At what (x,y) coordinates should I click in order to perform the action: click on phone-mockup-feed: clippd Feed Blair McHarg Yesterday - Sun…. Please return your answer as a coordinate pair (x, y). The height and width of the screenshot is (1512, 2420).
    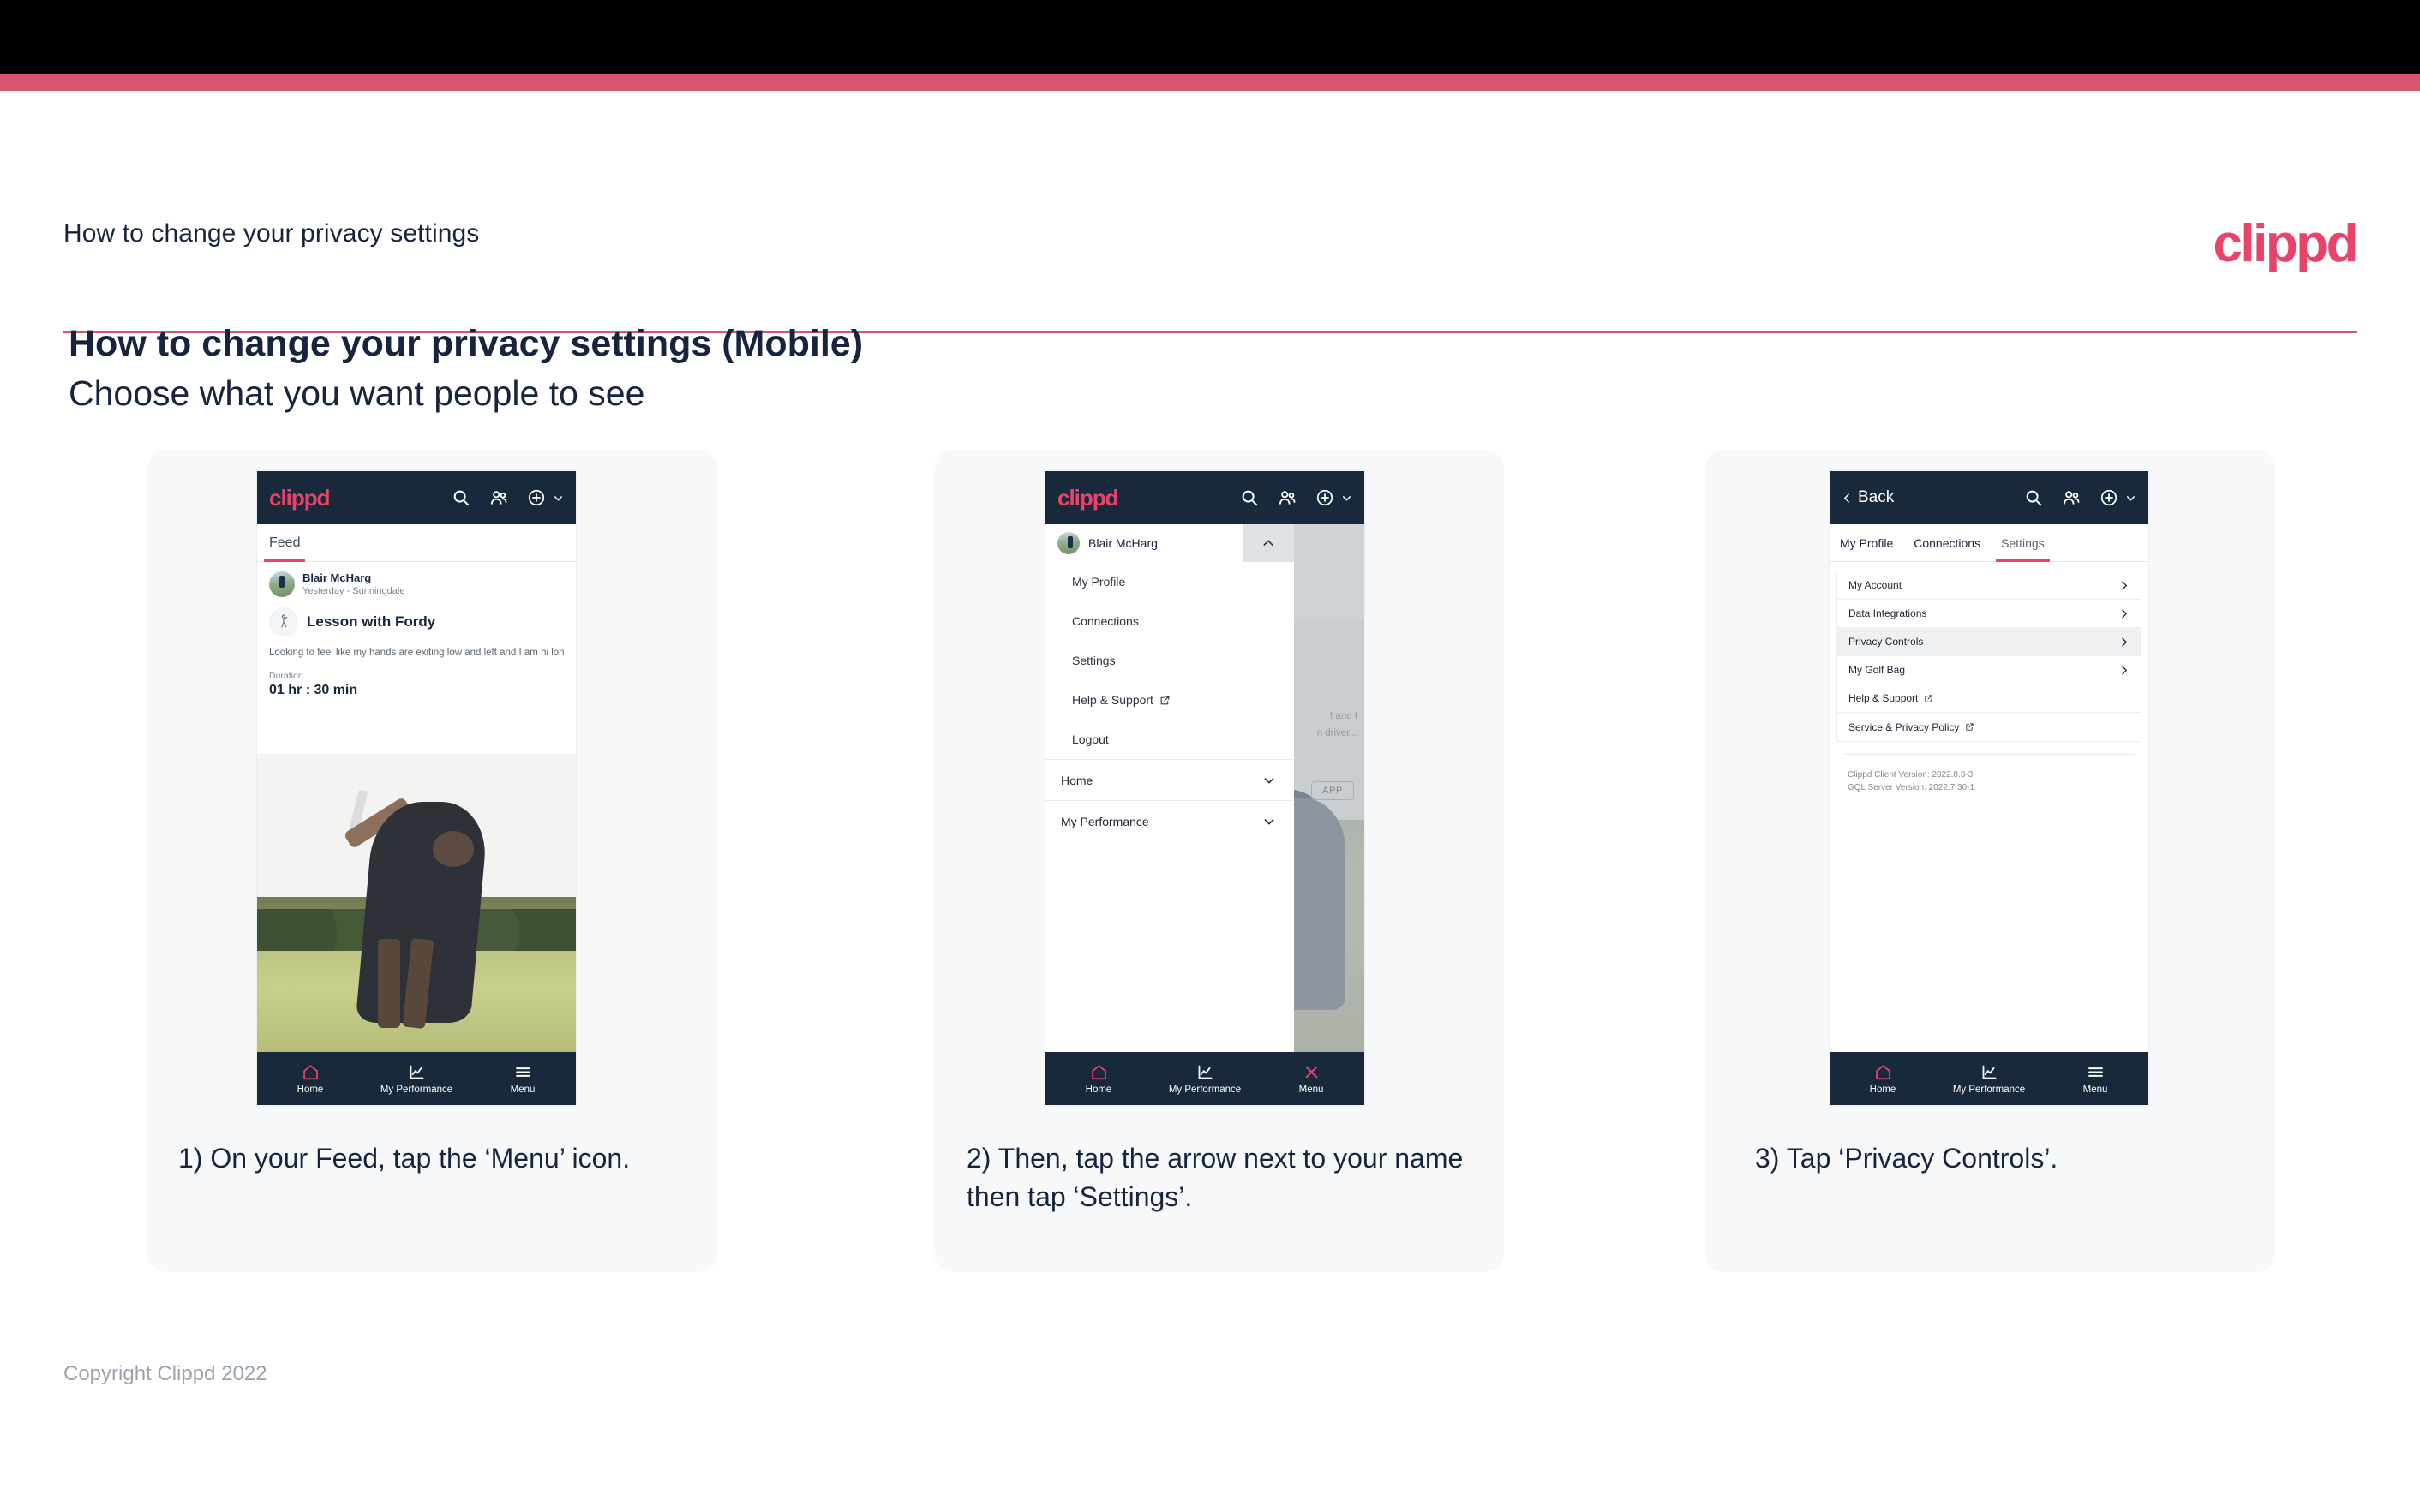
    Looking at the image, I should click on (417, 788).